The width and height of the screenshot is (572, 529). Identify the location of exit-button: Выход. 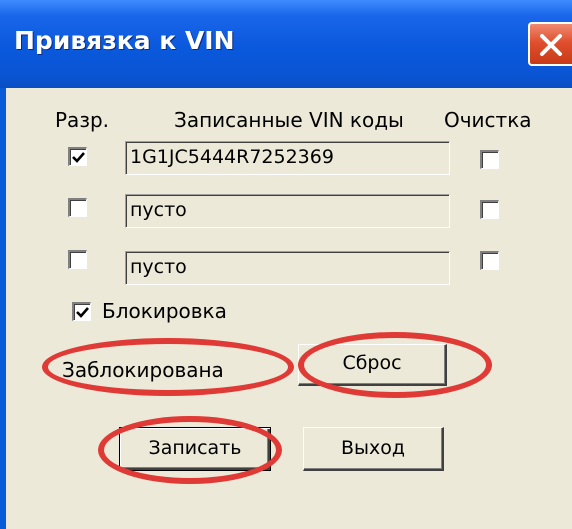
(373, 449).